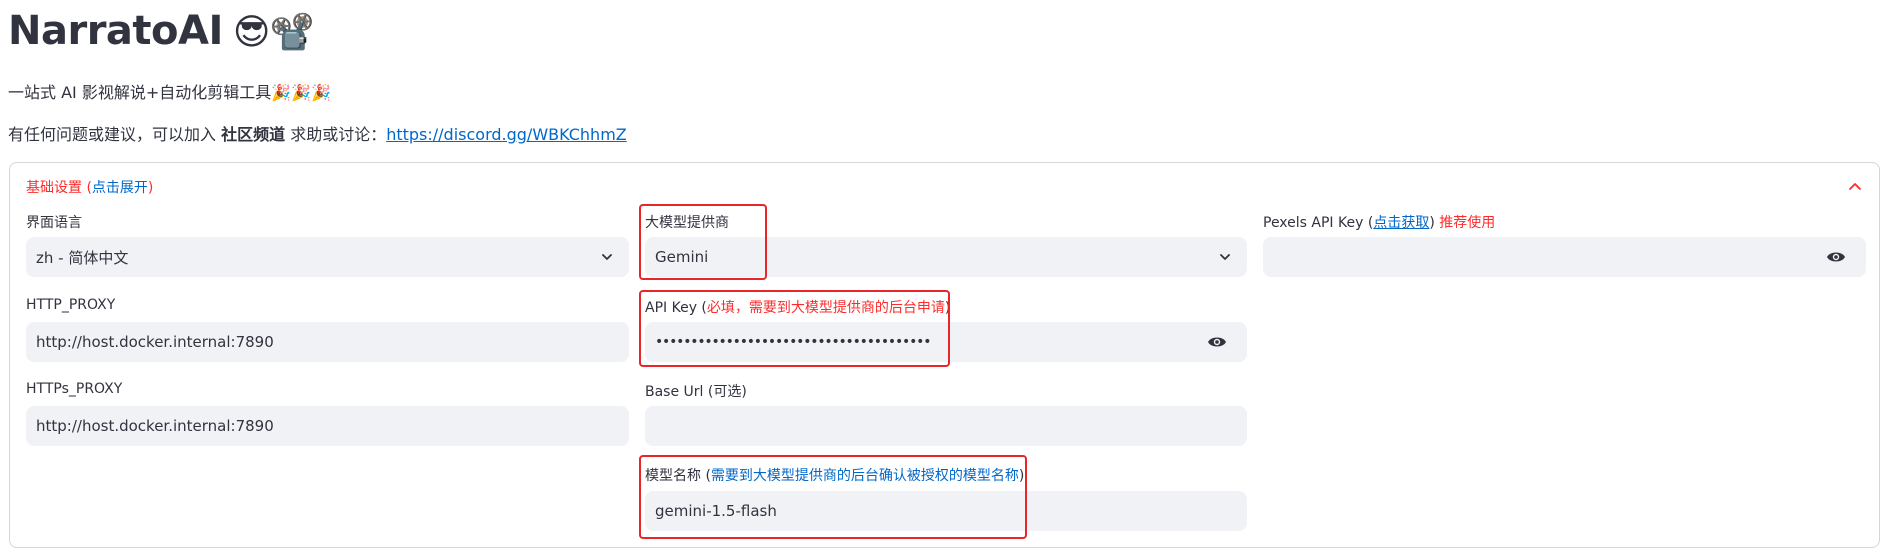 The width and height of the screenshot is (1890, 557). Describe the element at coordinates (946, 257) in the screenshot. I see `llm-provider-select: Gemini` at that location.